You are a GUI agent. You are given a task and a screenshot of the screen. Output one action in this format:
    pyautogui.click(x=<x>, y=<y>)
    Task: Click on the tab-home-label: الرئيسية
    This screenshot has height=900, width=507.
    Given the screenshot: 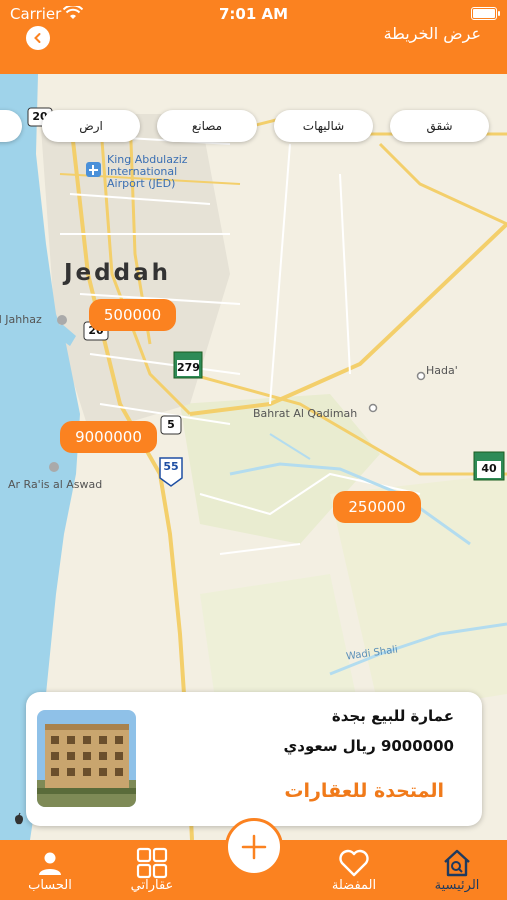 What is the action you would take?
    pyautogui.click(x=457, y=885)
    